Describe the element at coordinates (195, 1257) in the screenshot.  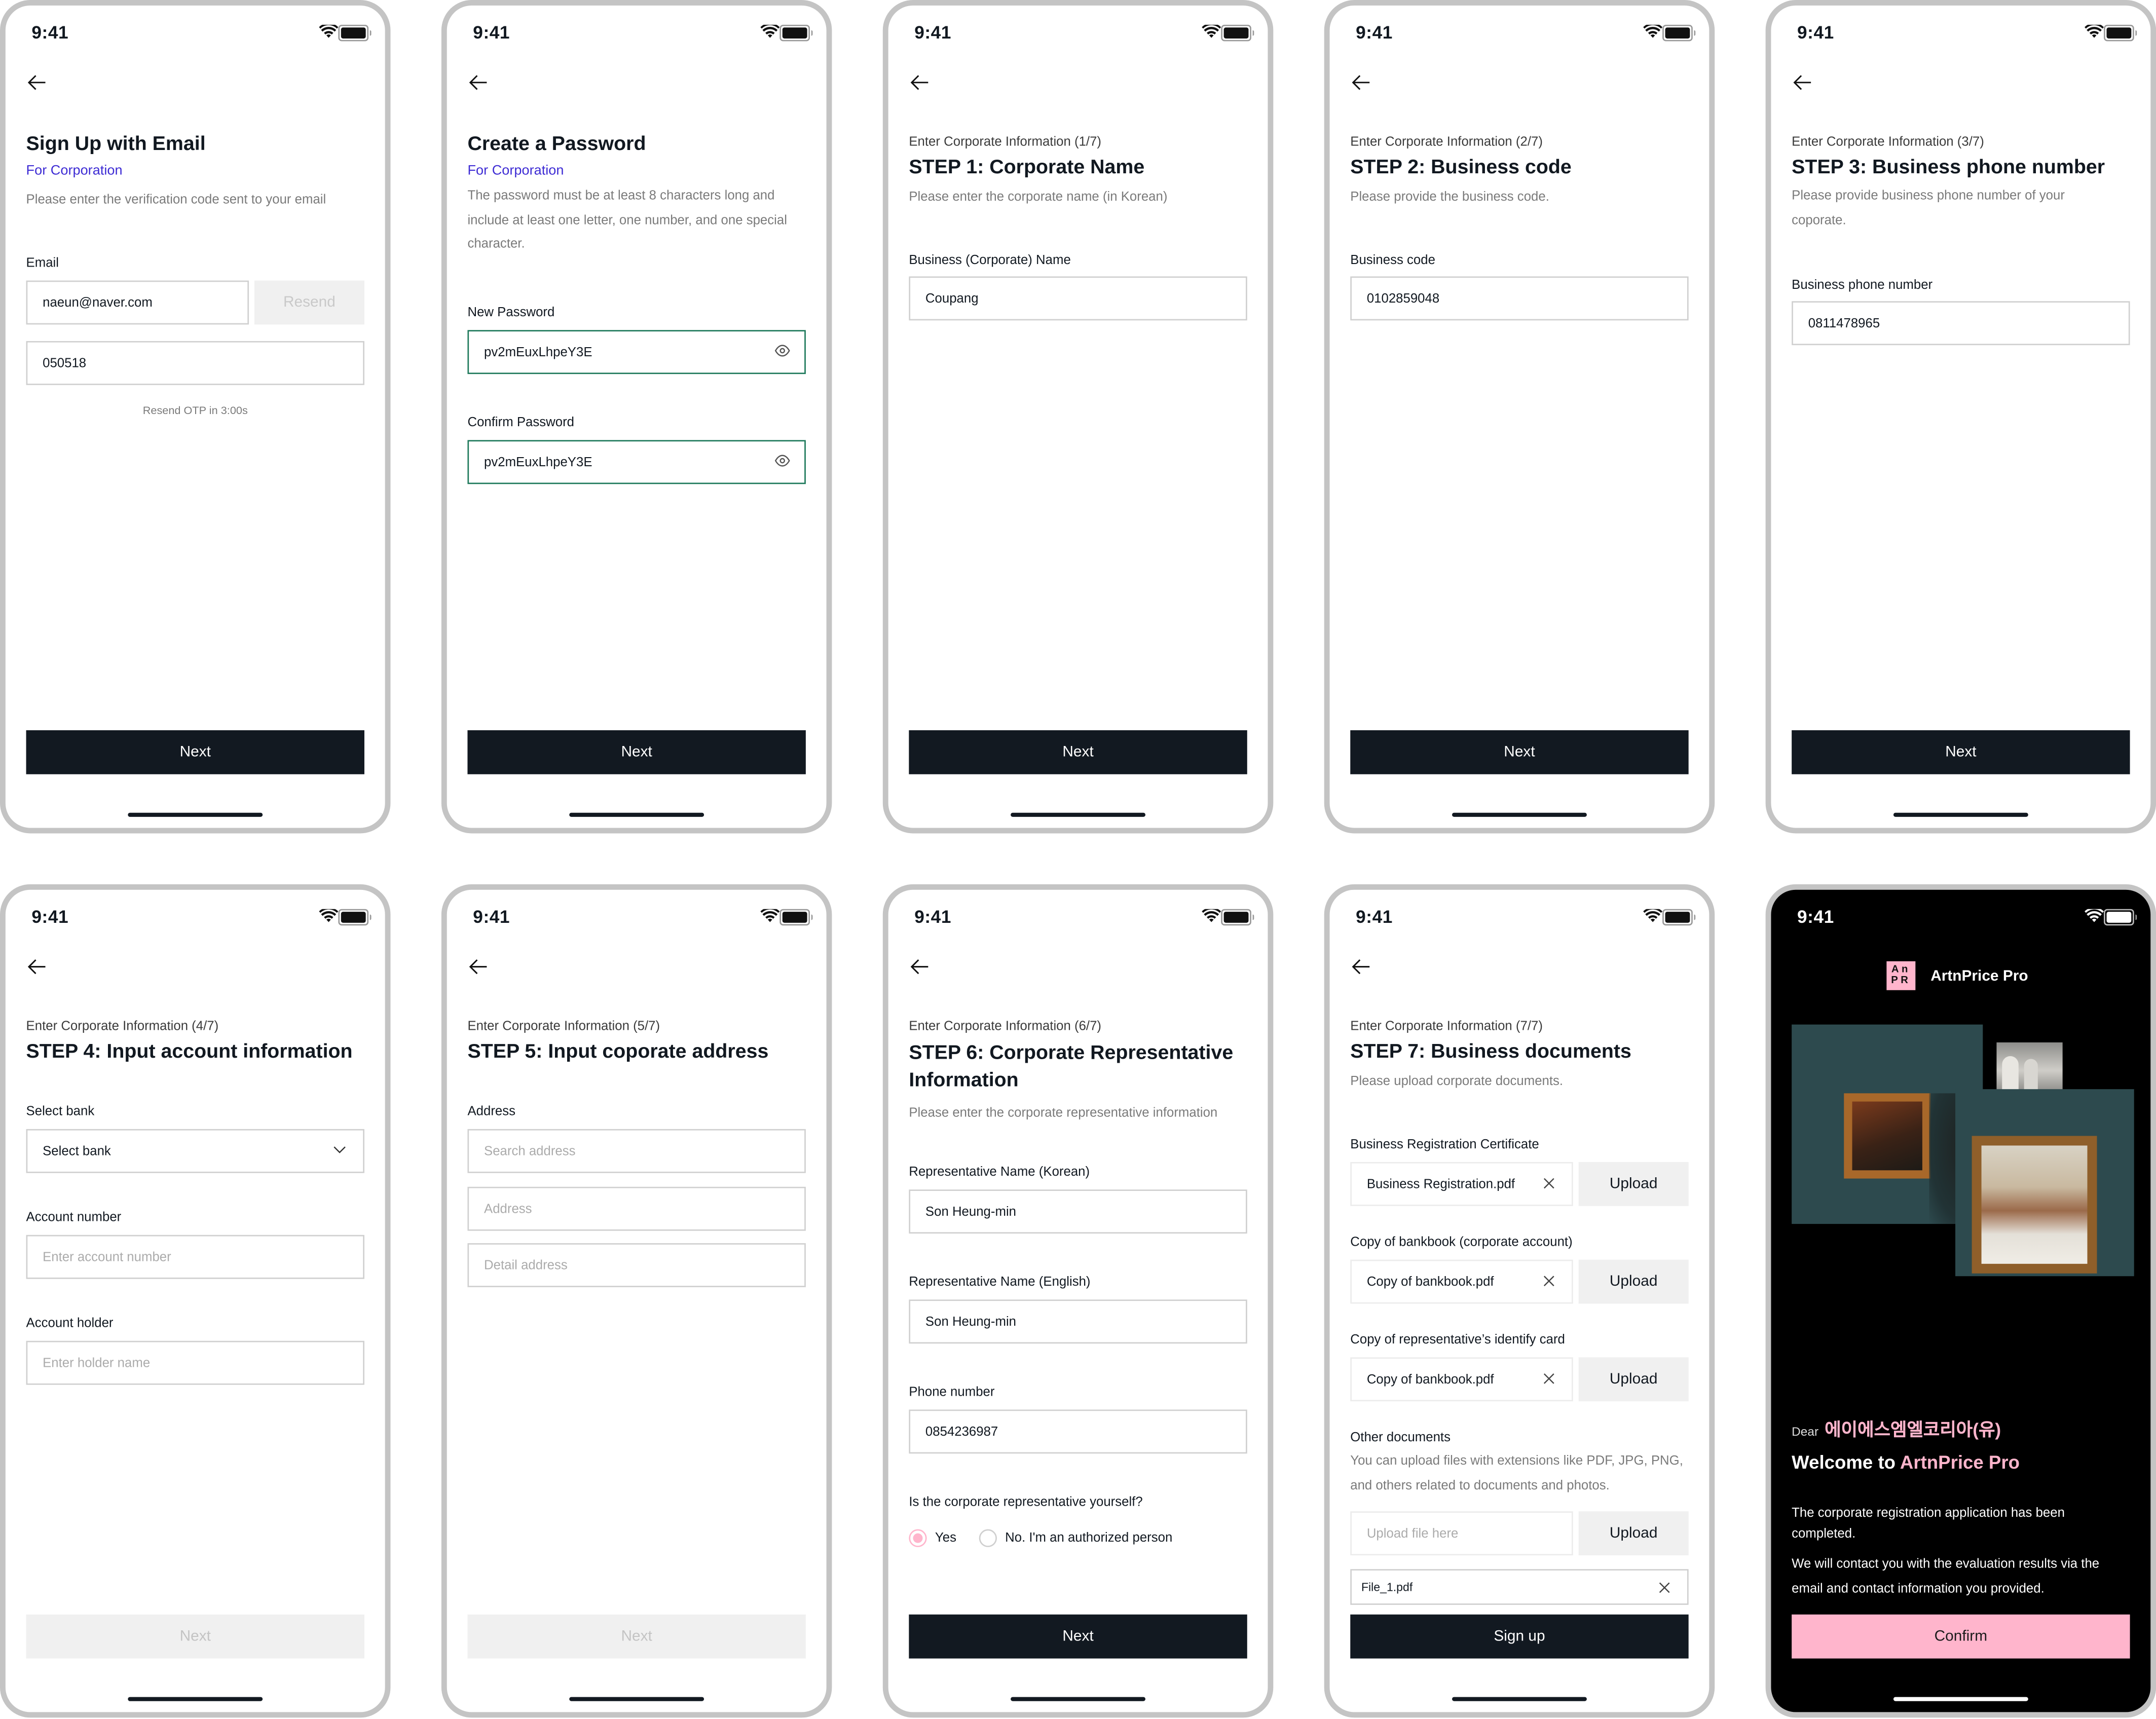
I see `account-number-input: Enter account number` at that location.